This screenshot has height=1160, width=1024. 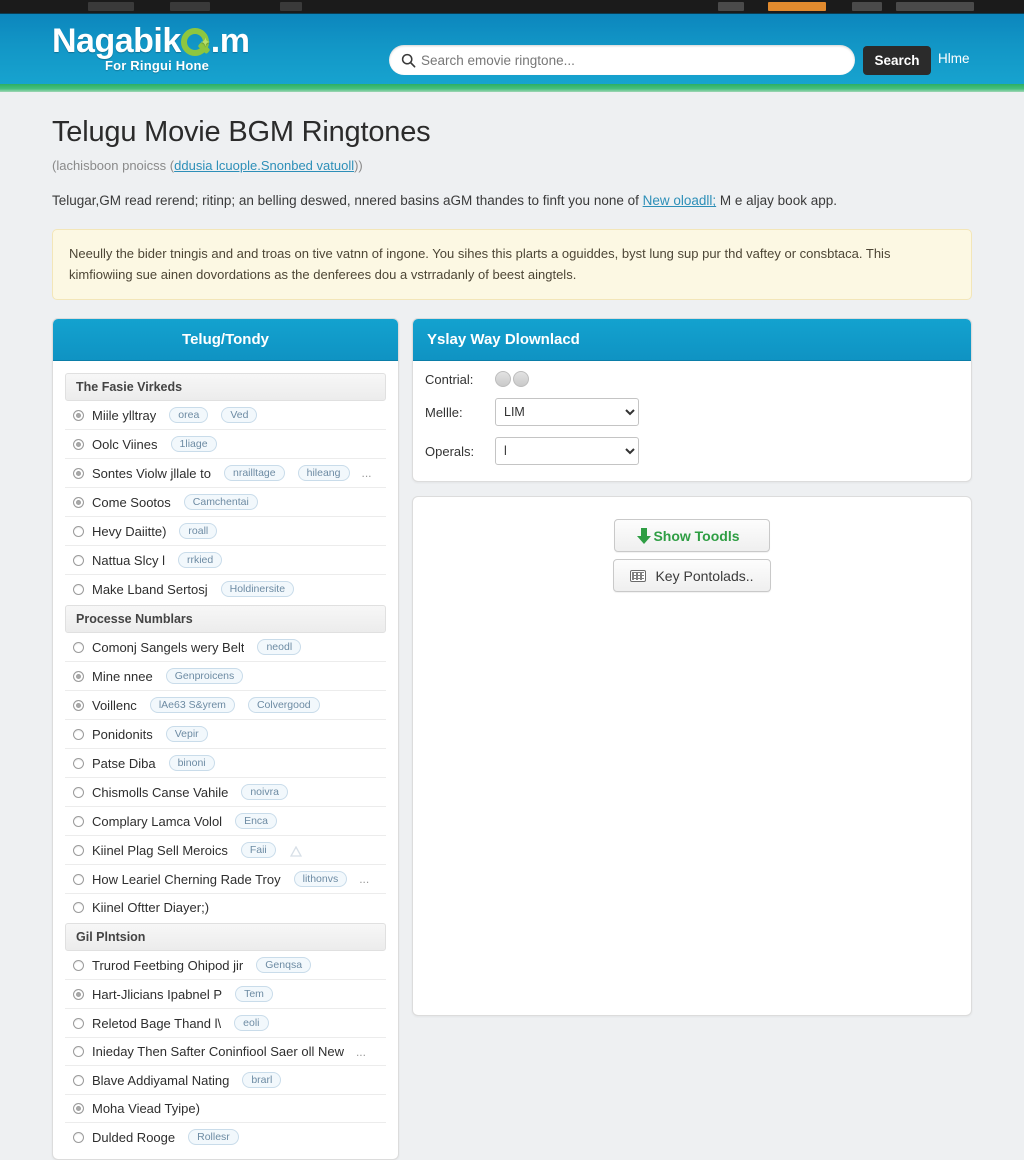 What do you see at coordinates (122, 734) in the screenshot?
I see `list-item-label: Ponidonits` at bounding box center [122, 734].